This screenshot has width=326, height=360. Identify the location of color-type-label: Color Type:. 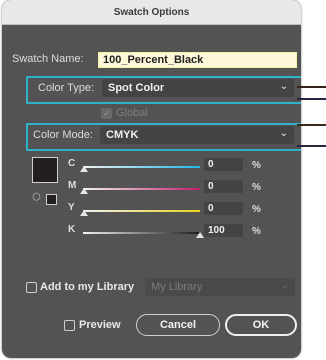
(66, 88).